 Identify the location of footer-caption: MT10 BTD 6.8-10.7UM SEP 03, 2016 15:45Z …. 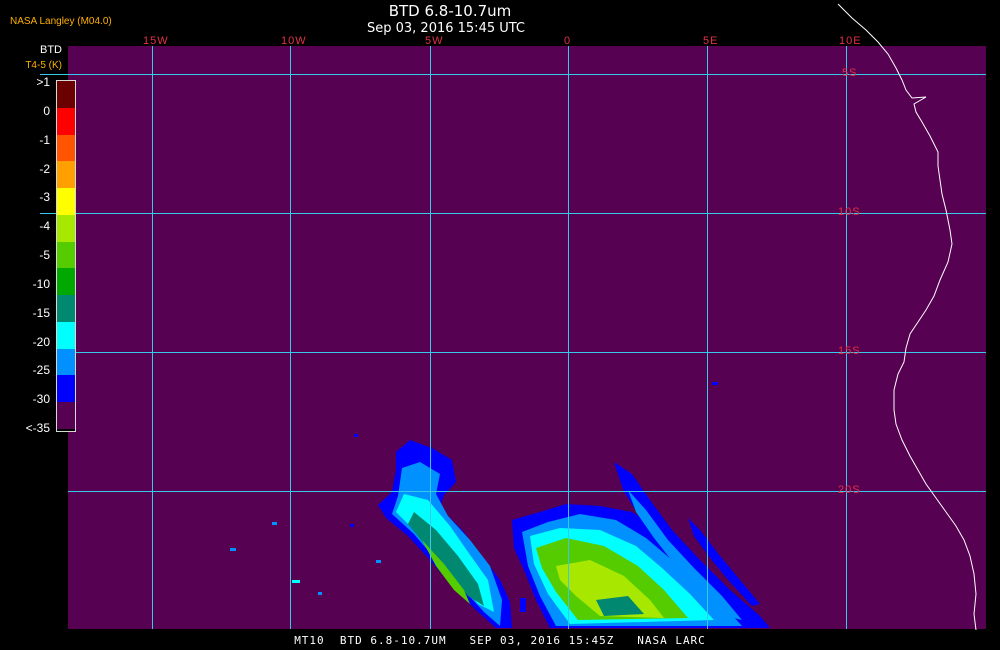
(500, 640).